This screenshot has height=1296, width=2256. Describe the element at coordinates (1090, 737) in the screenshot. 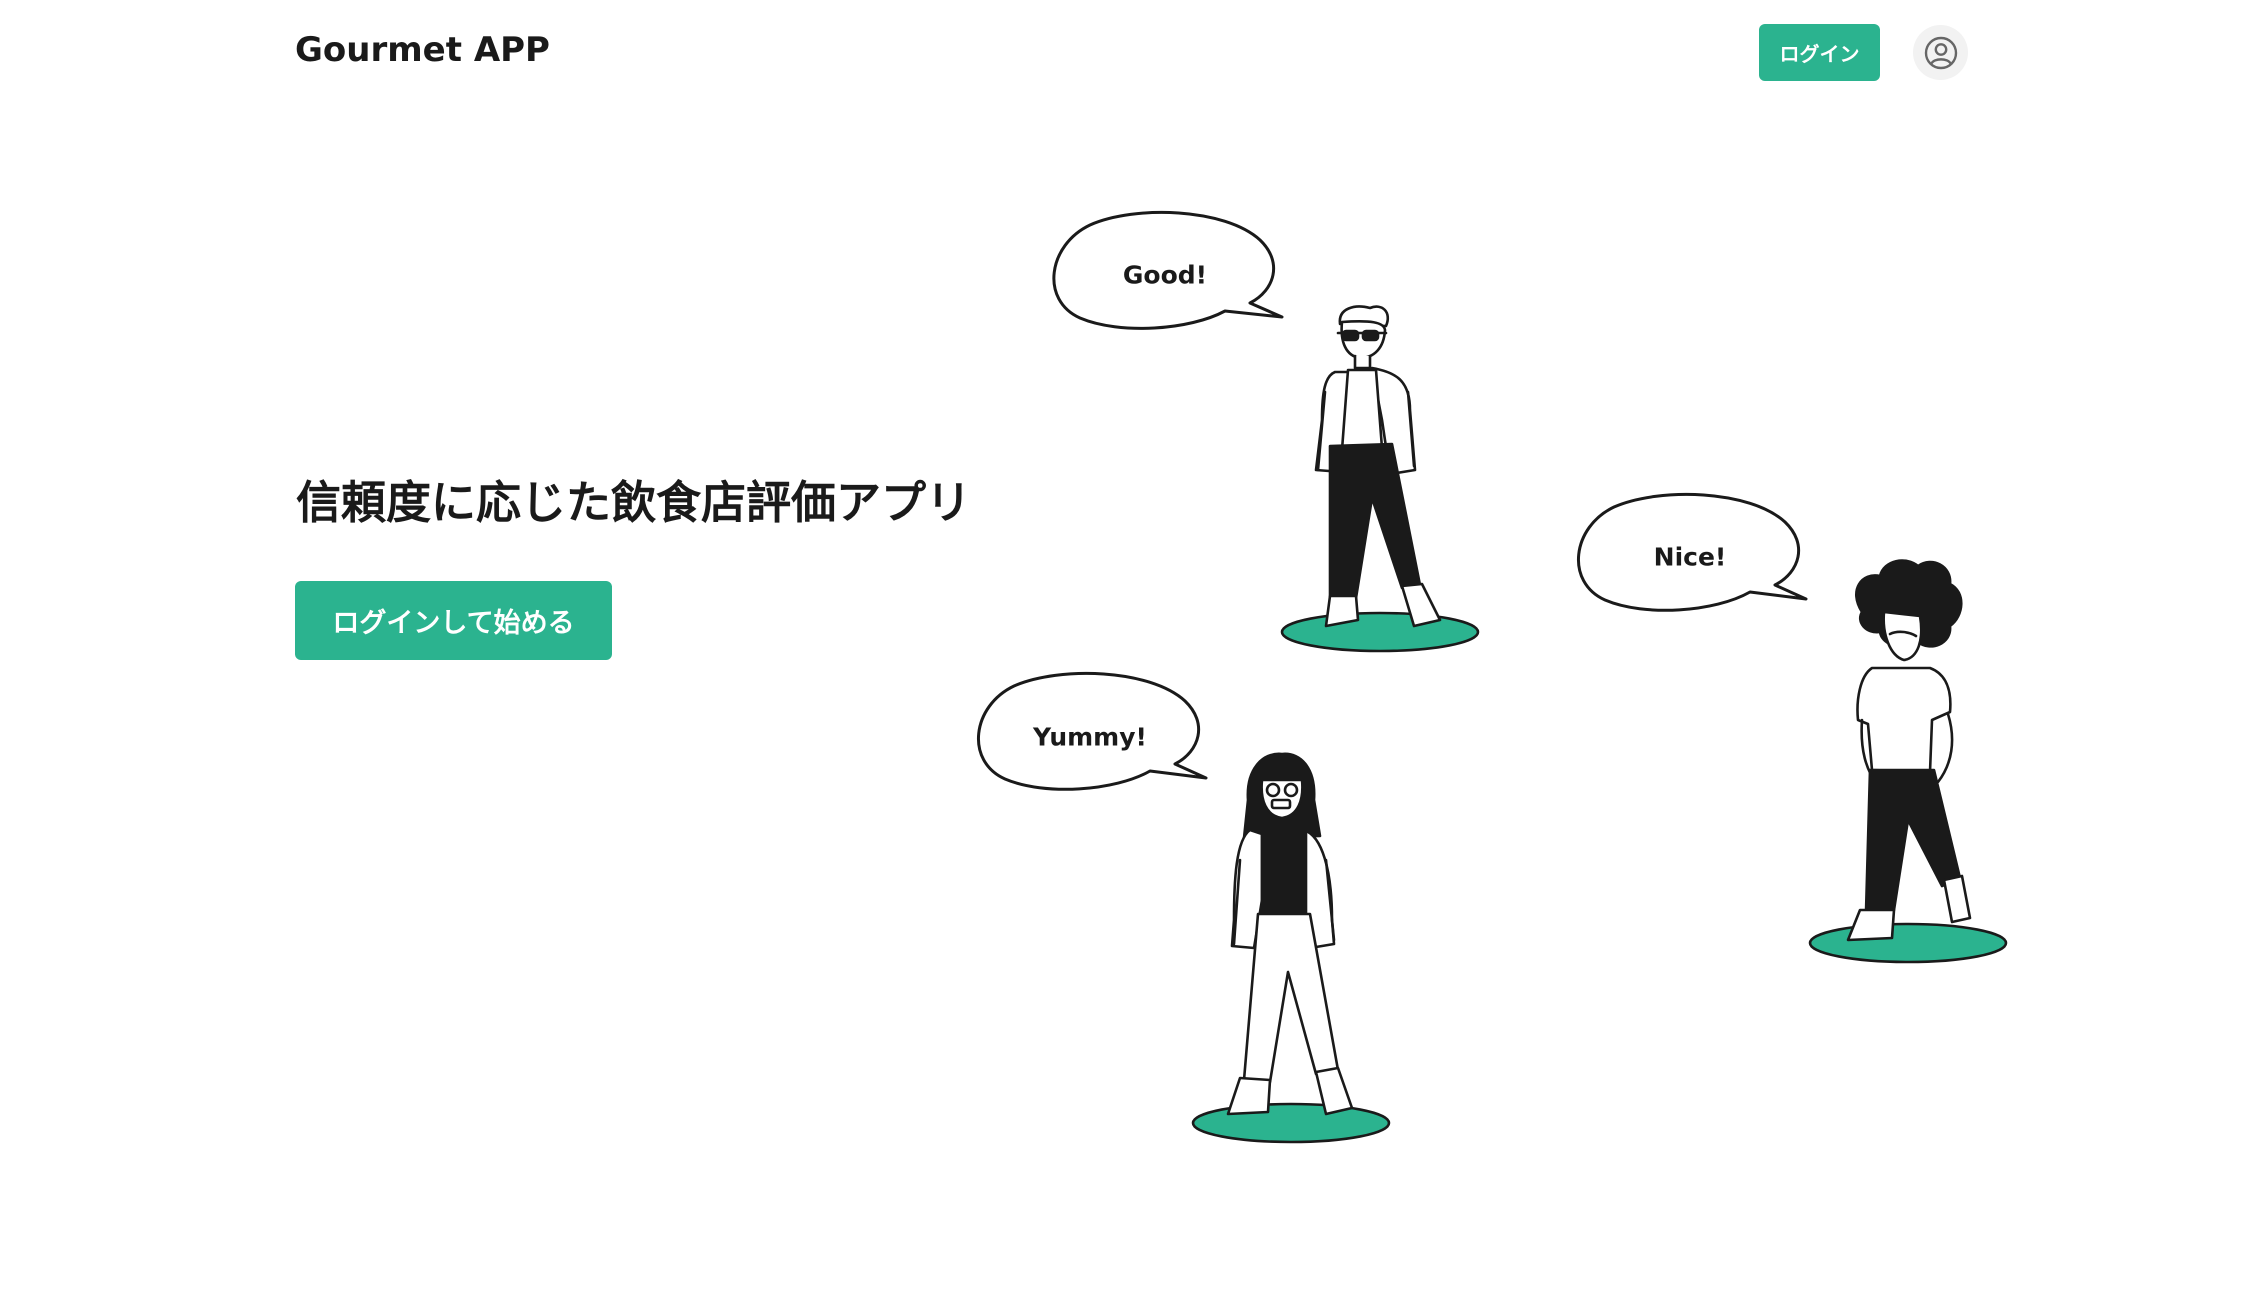

I see `bubble-text-yummy: Yummy!` at that location.